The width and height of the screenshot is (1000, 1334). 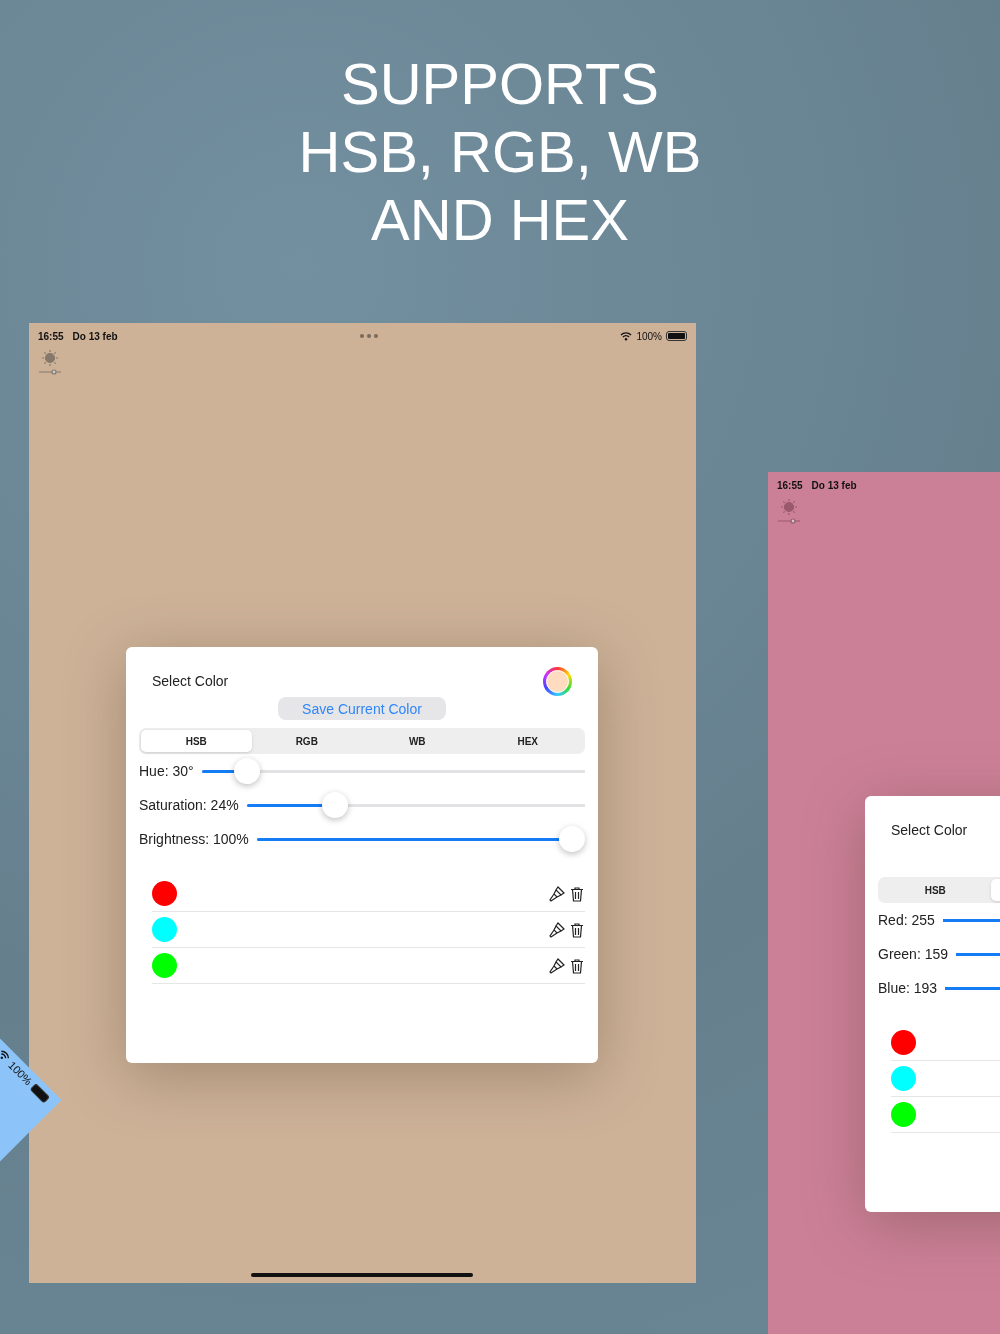 What do you see at coordinates (500, 84) in the screenshot?
I see `headline-text: SUPPORTS` at bounding box center [500, 84].